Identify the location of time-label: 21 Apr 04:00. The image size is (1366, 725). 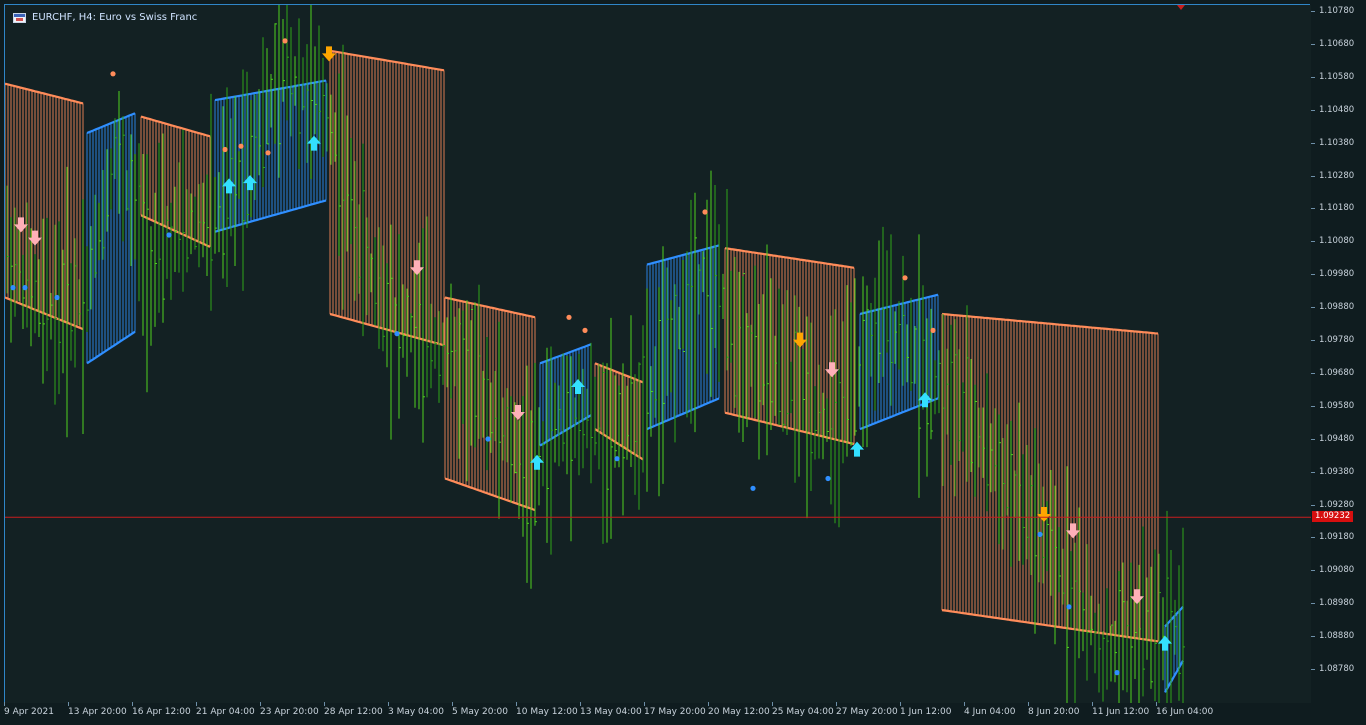
(225, 712).